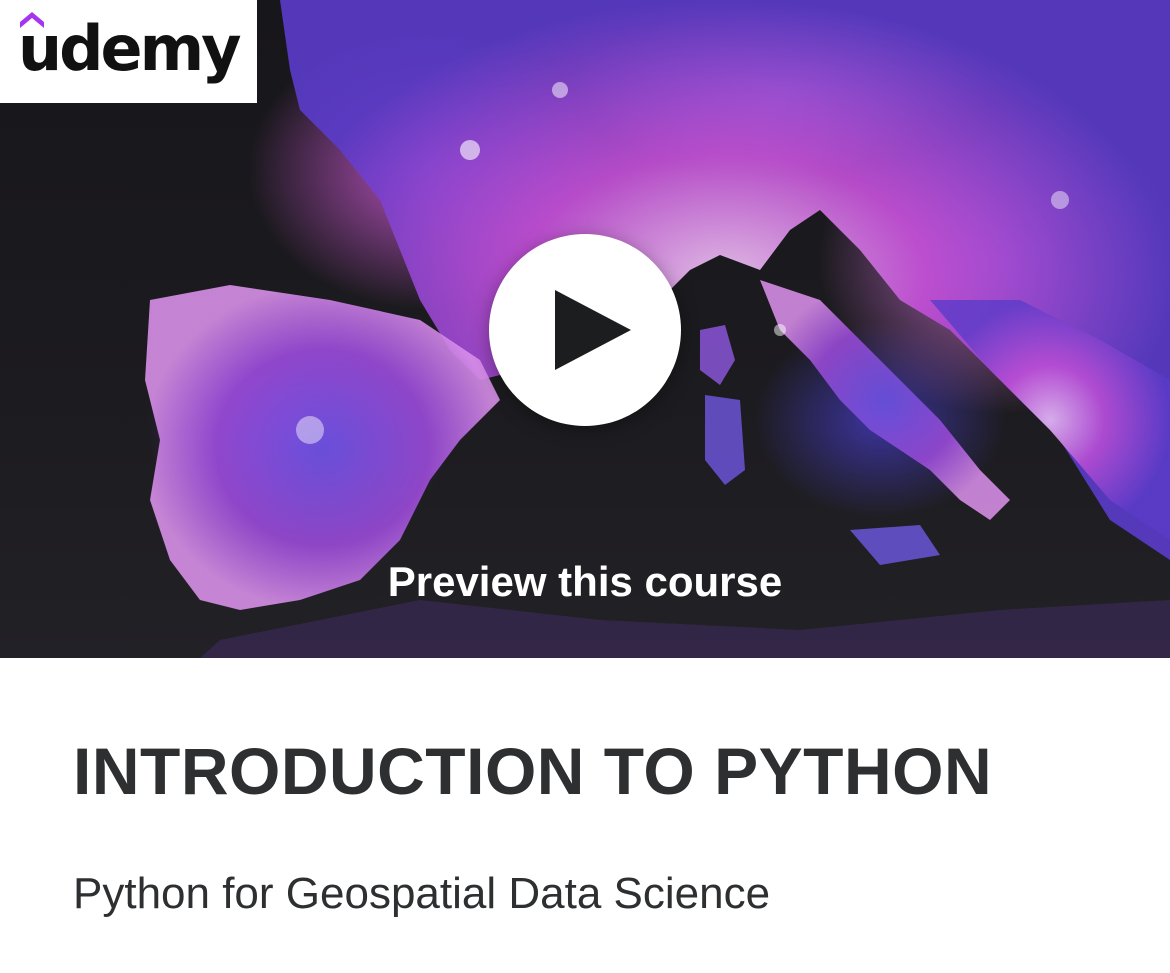 This screenshot has height=973, width=1170. I want to click on course-subtitle: Python for Geospatial Data Science, so click(422, 893).